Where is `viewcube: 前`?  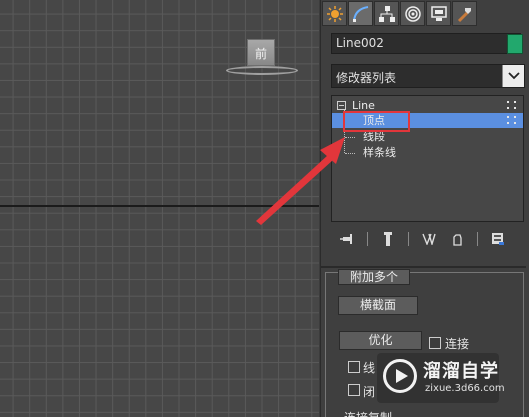 viewcube: 前 is located at coordinates (261, 52).